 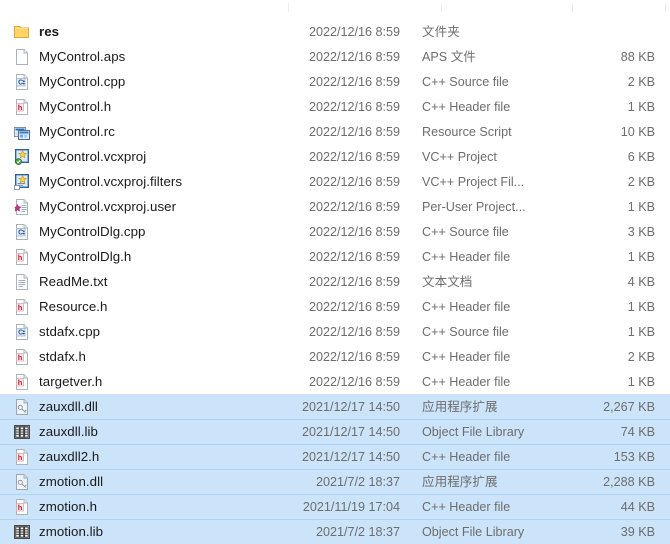 I want to click on cell-name: ReadMe.txt, so click(x=151, y=281).